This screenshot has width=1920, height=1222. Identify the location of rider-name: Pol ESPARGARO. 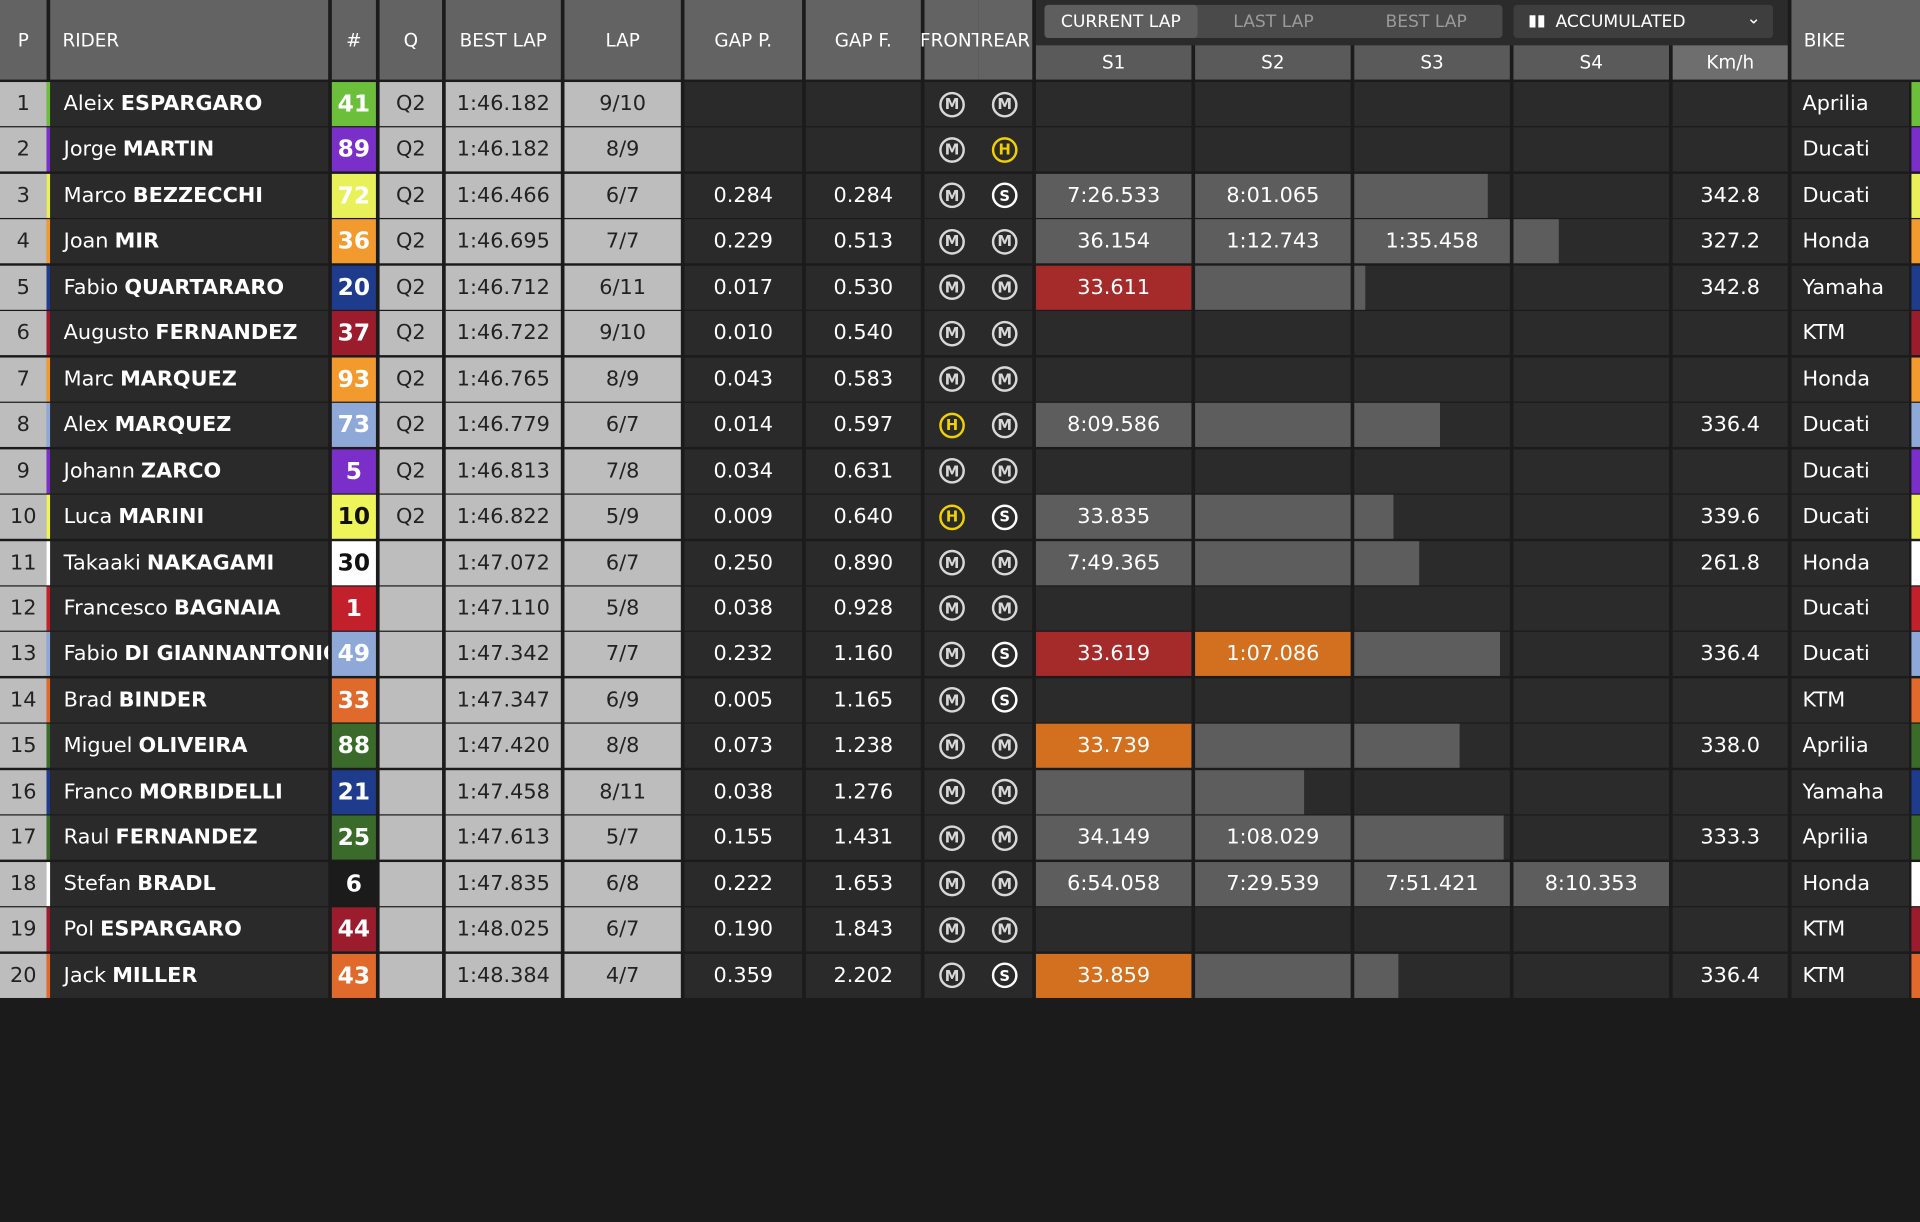
(189, 929).